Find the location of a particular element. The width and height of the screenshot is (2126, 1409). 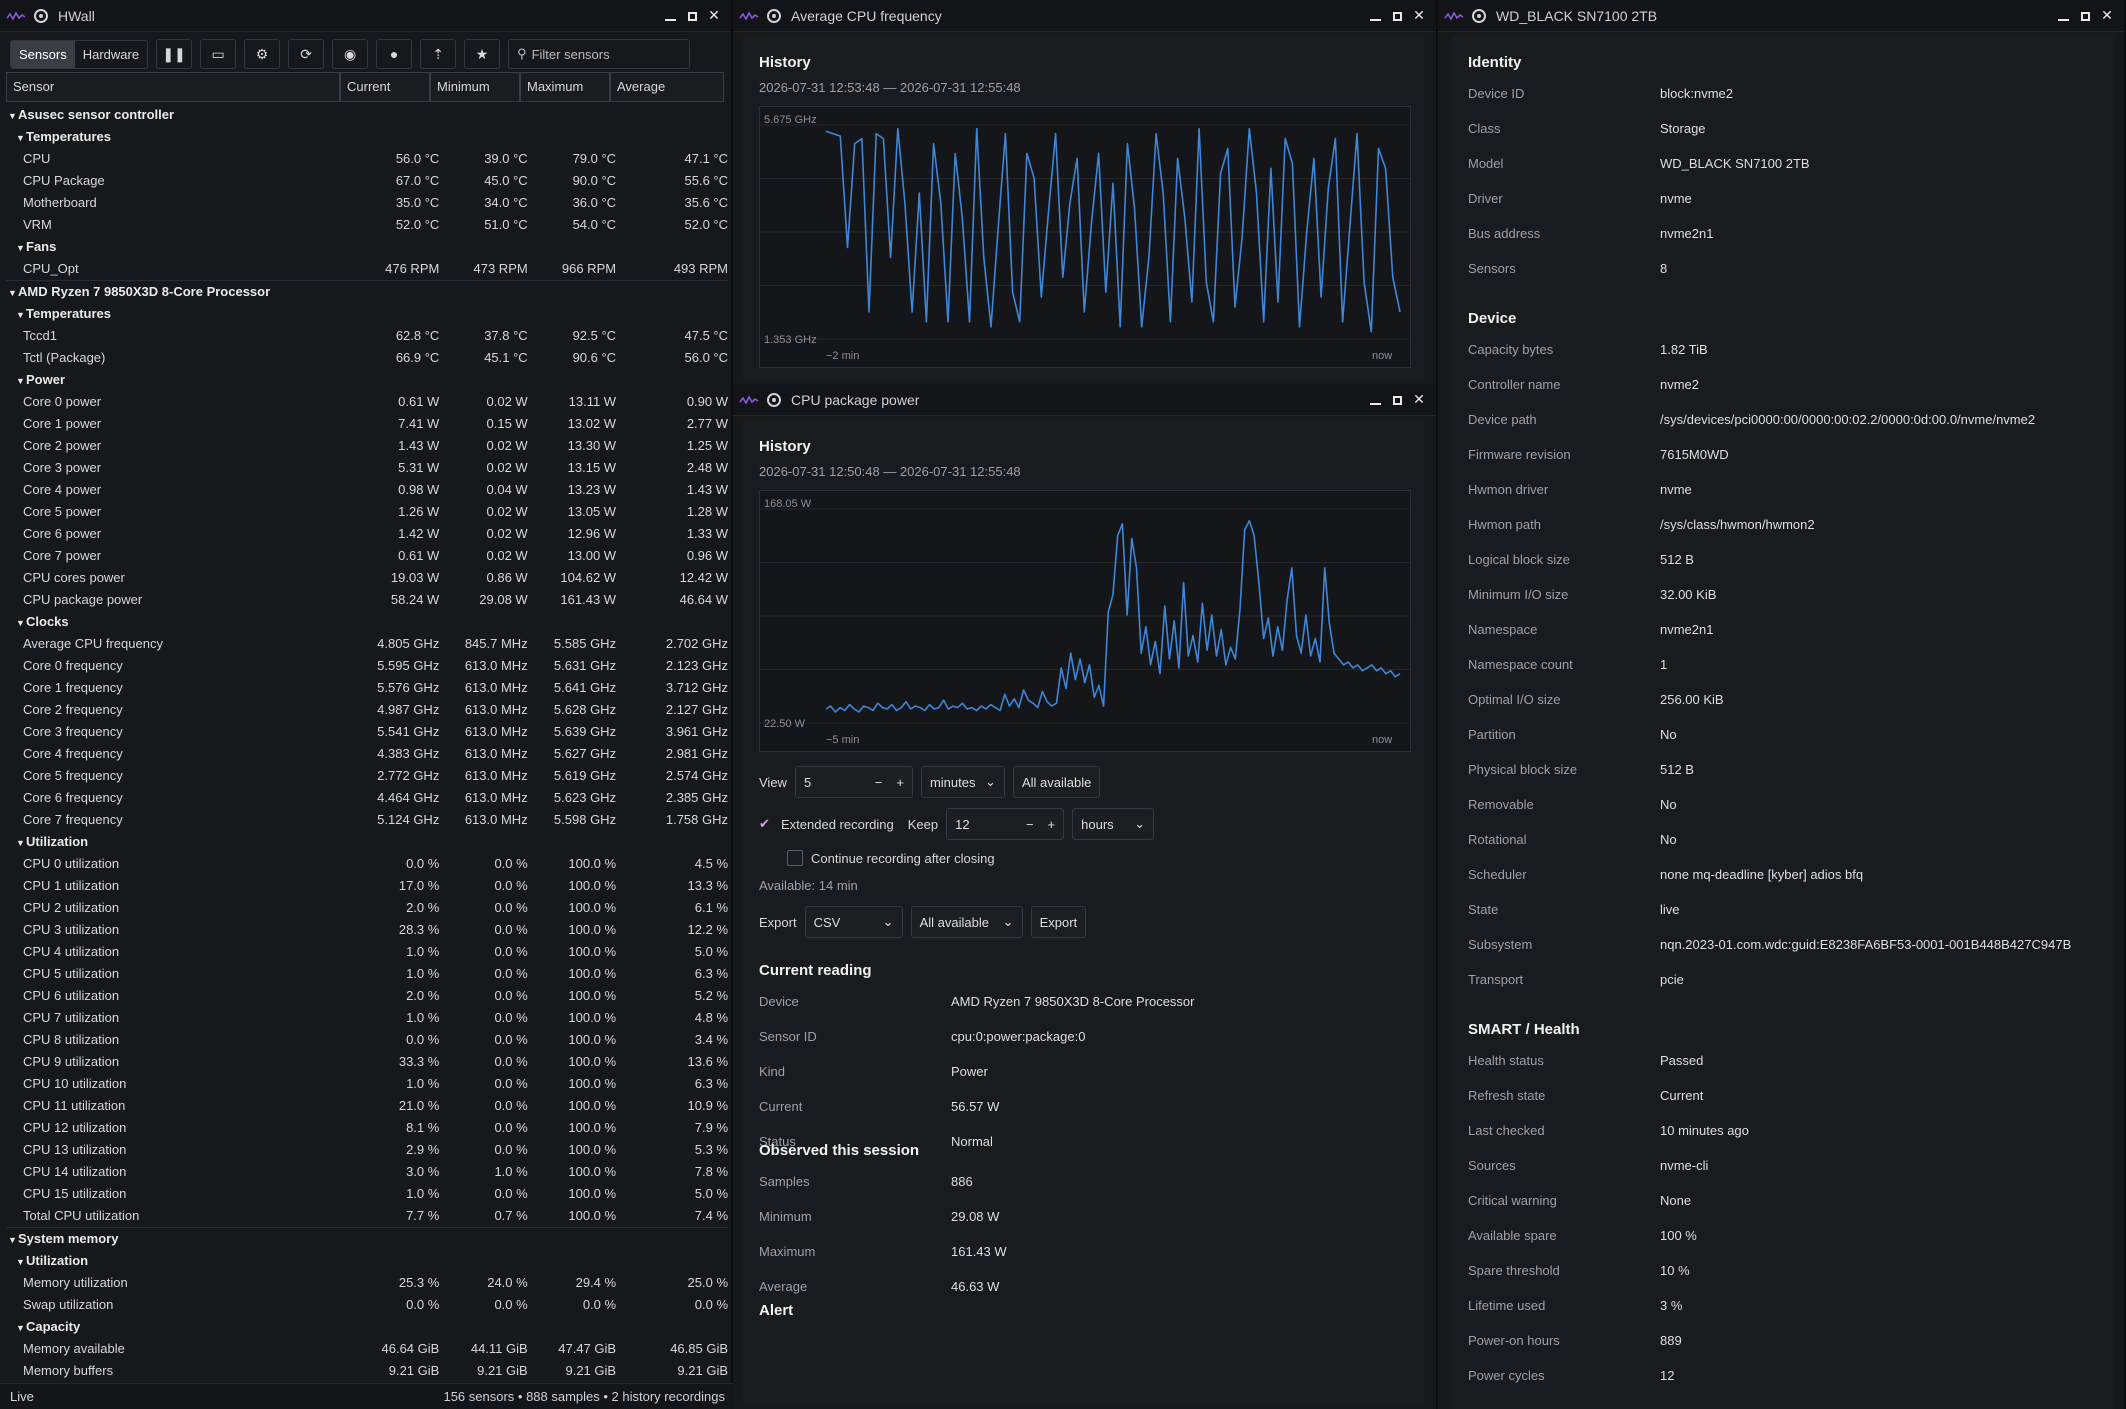

table-row: CPU 13 utilization 2.9 % 0.0 % 100.0 % 5.3 % is located at coordinates (367, 1150).